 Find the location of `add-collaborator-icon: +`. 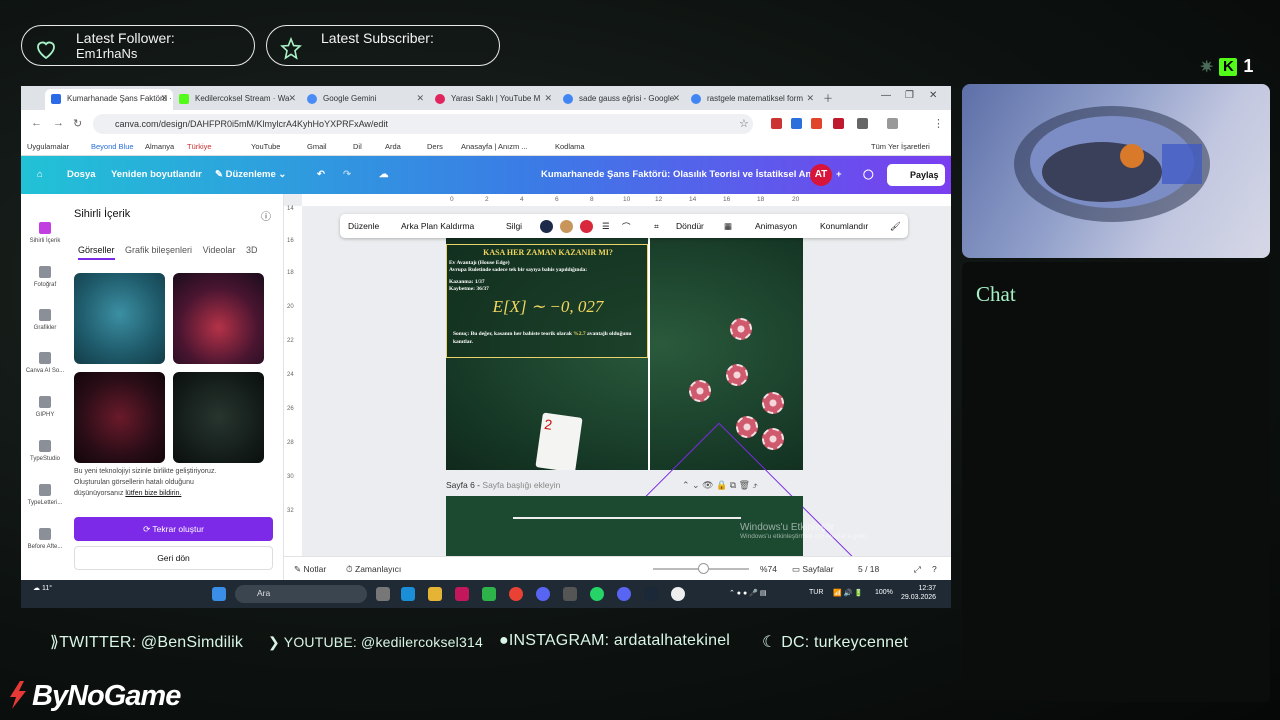

add-collaborator-icon: + is located at coordinates (839, 174).